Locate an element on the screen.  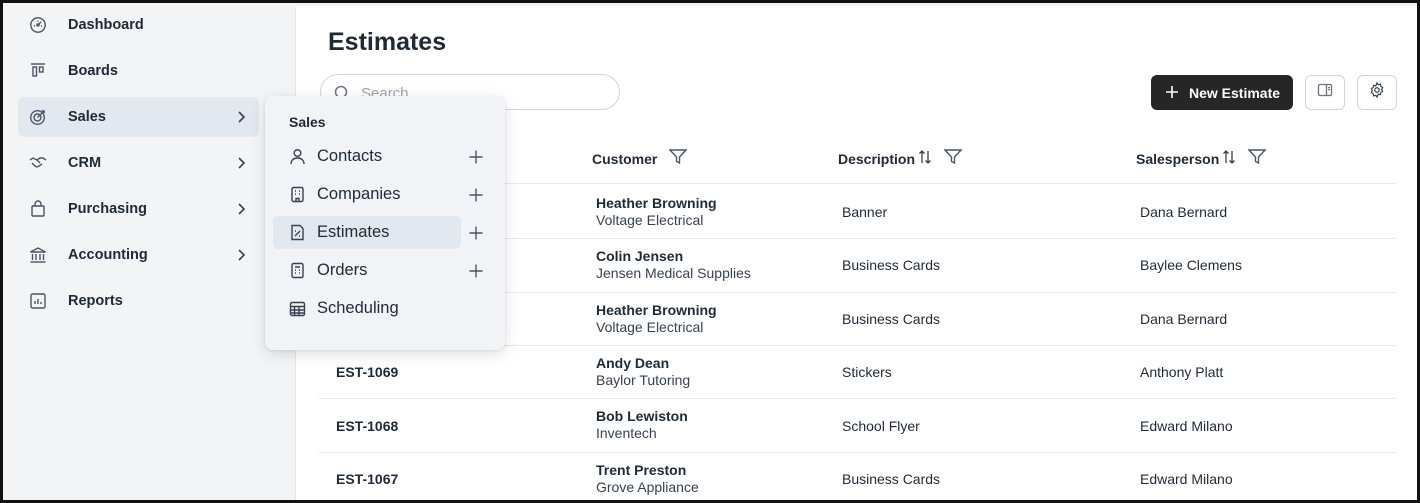
plus-icon is located at coordinates (1172, 93).